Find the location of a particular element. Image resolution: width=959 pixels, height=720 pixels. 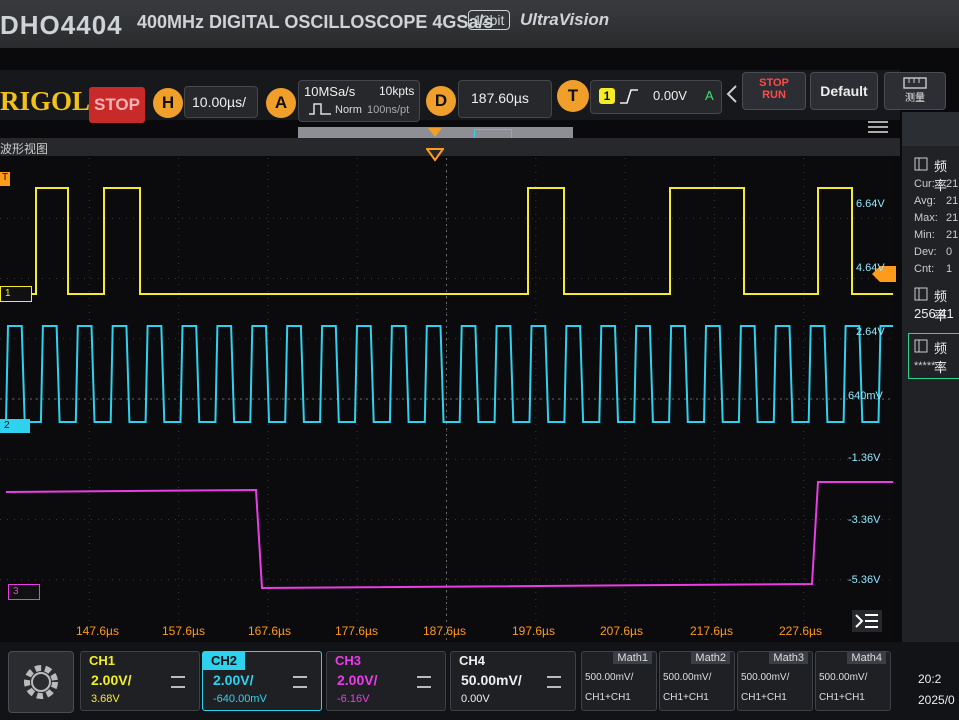

stat-label: Avg: is located at coordinates (925, 201).